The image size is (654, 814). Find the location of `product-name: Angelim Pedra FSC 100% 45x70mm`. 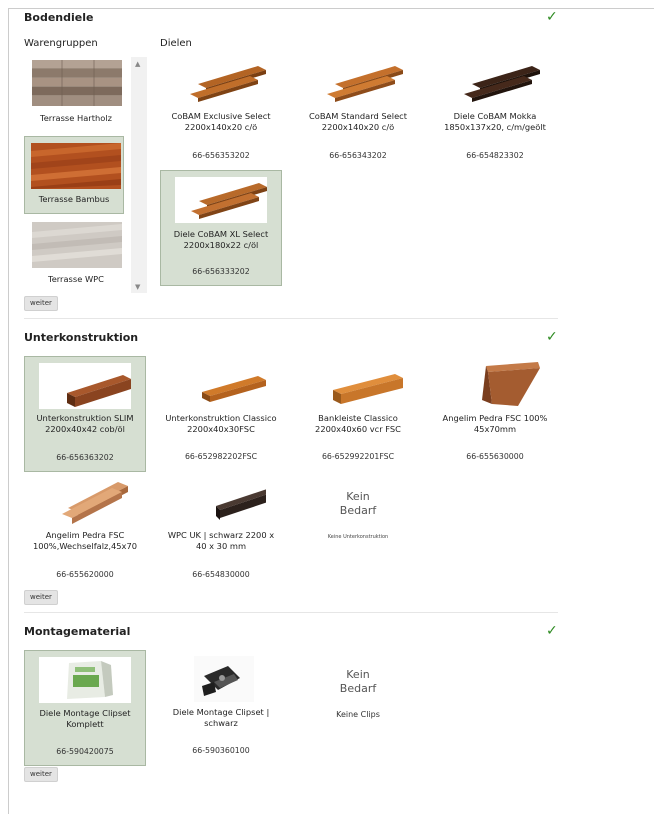

product-name: Angelim Pedra FSC 100% 45x70mm is located at coordinates (495, 423).